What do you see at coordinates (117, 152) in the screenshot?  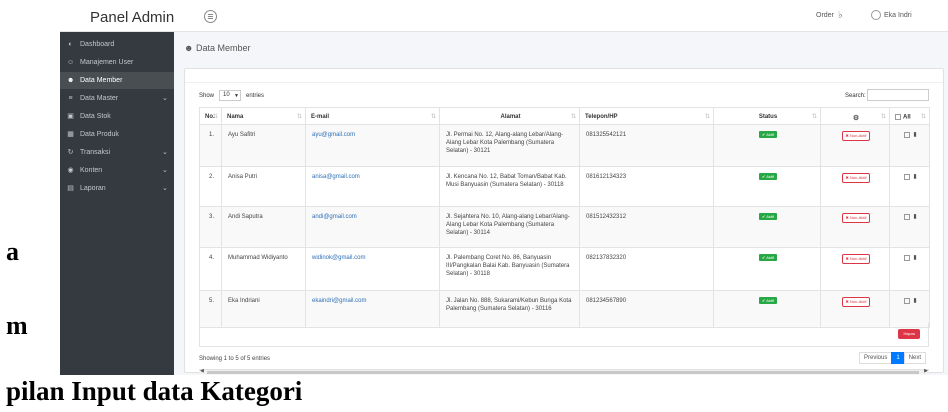 I see `sidebar-item-transaksi: ↻ Transaksi ⌄` at bounding box center [117, 152].